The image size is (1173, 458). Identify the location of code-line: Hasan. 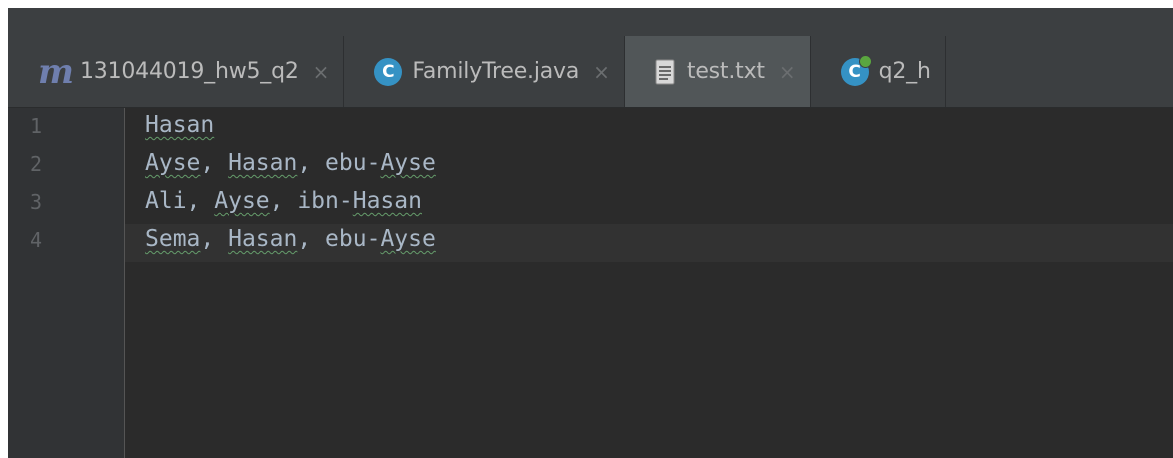
(179, 125).